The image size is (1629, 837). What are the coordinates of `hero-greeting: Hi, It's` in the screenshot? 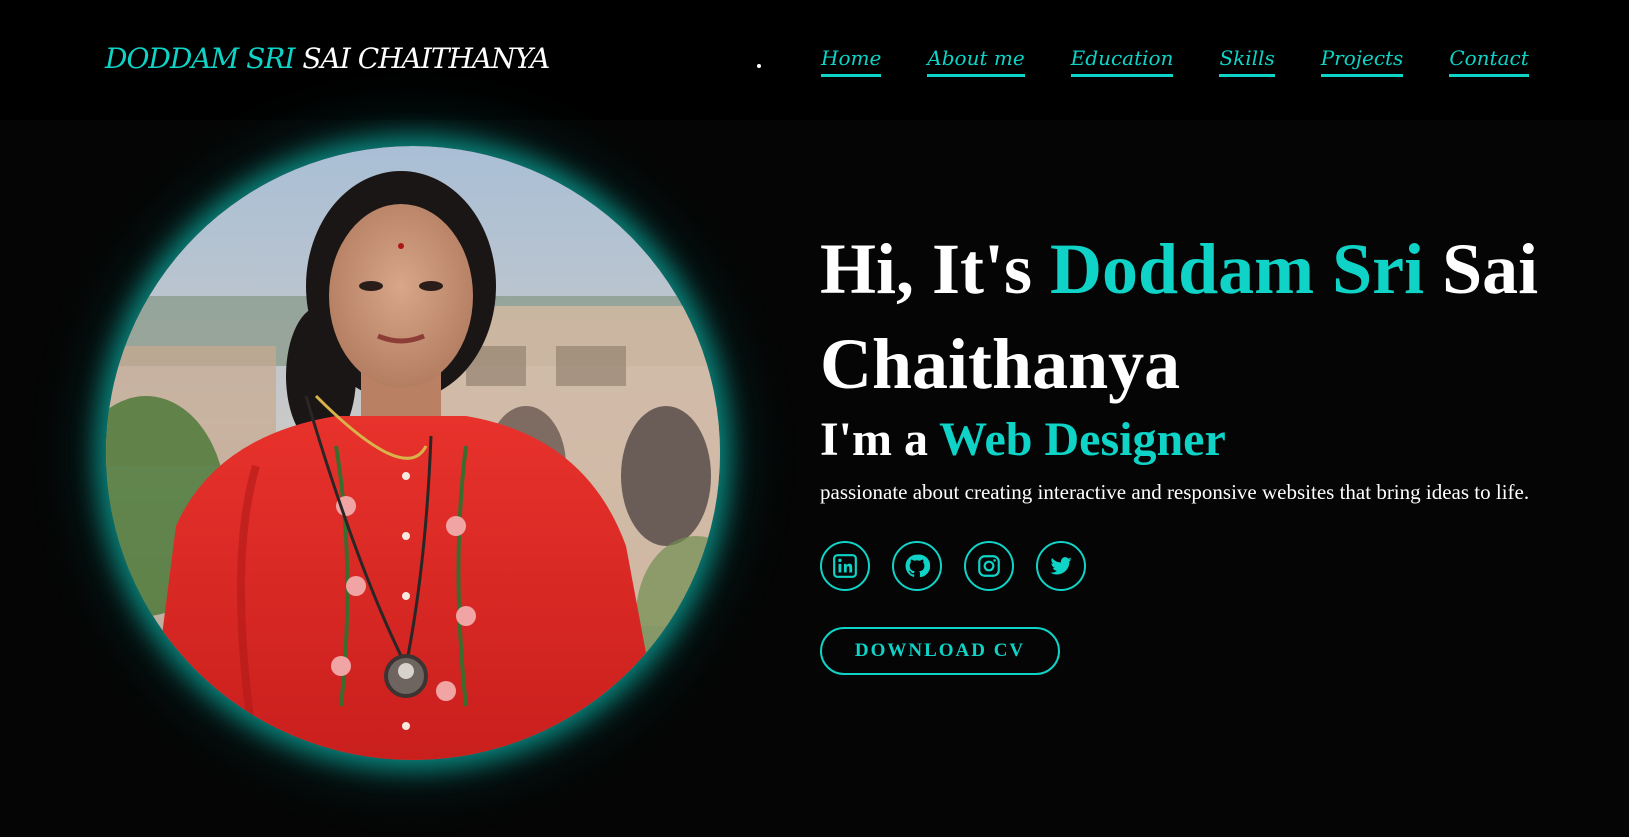 It's located at (926, 269).